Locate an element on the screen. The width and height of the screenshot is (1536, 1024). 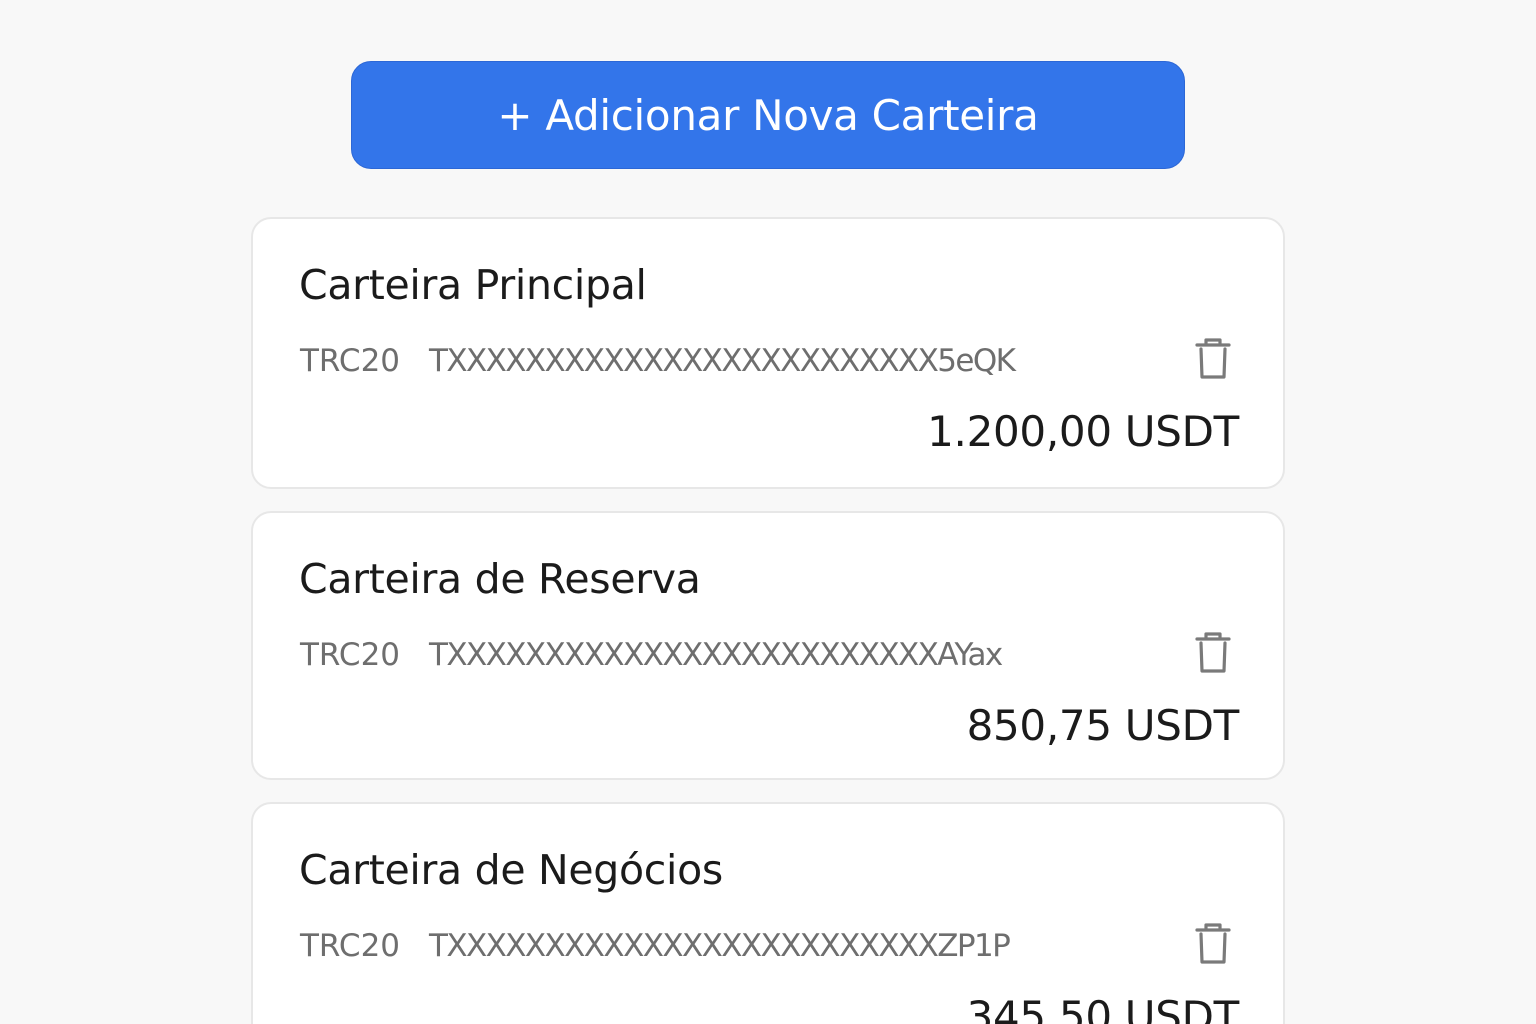
wallet-balance: 1.200,00 USDT is located at coordinates (1083, 431).